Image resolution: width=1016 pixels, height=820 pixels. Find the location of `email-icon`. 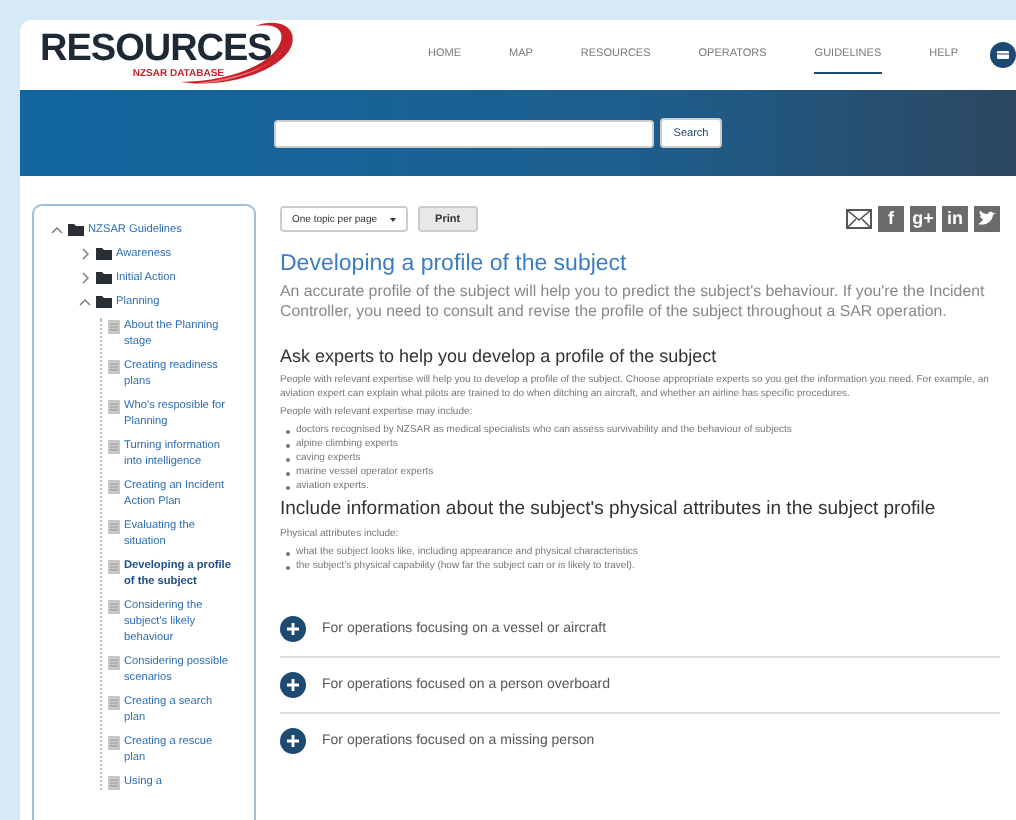

email-icon is located at coordinates (859, 219).